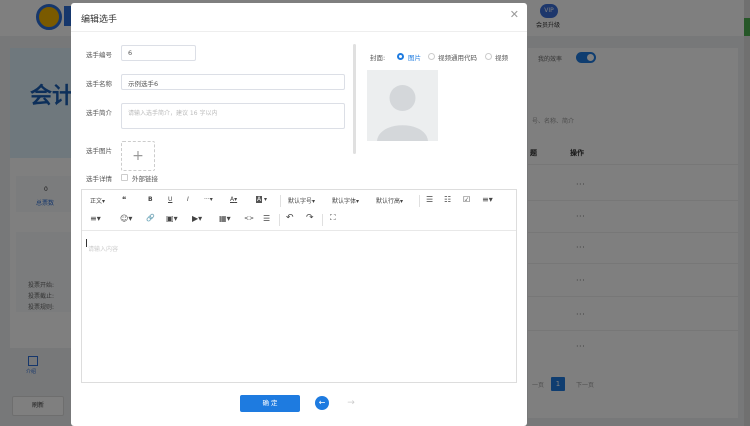 The image size is (750, 426). Describe the element at coordinates (150, 199) in the screenshot. I see `bold-icon: B` at that location.